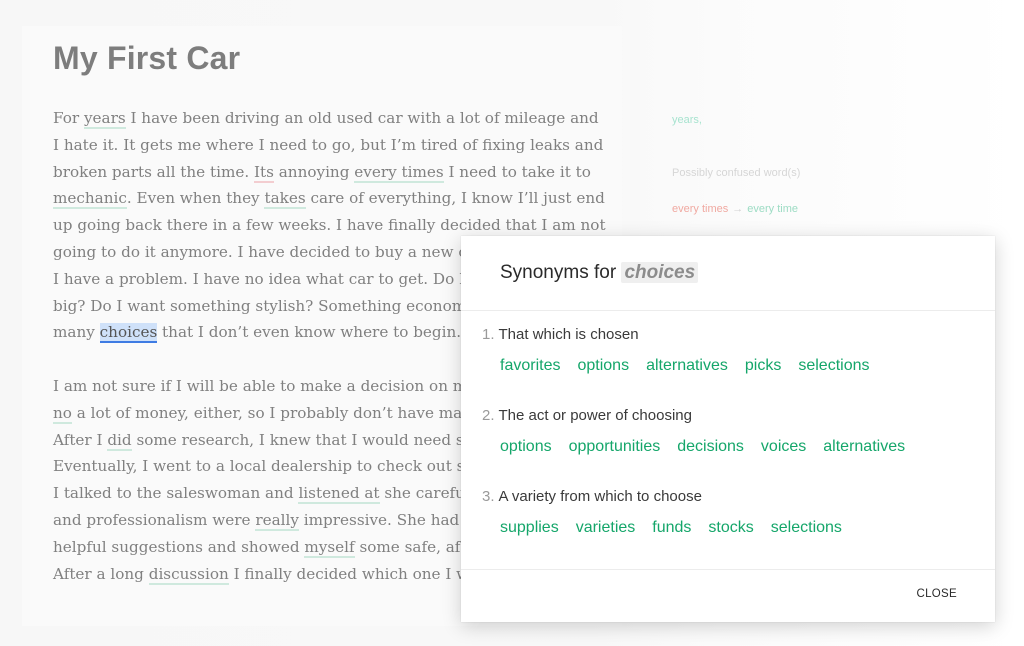 This screenshot has height=646, width=1024. I want to click on flagged-word-years: years, so click(104, 119).